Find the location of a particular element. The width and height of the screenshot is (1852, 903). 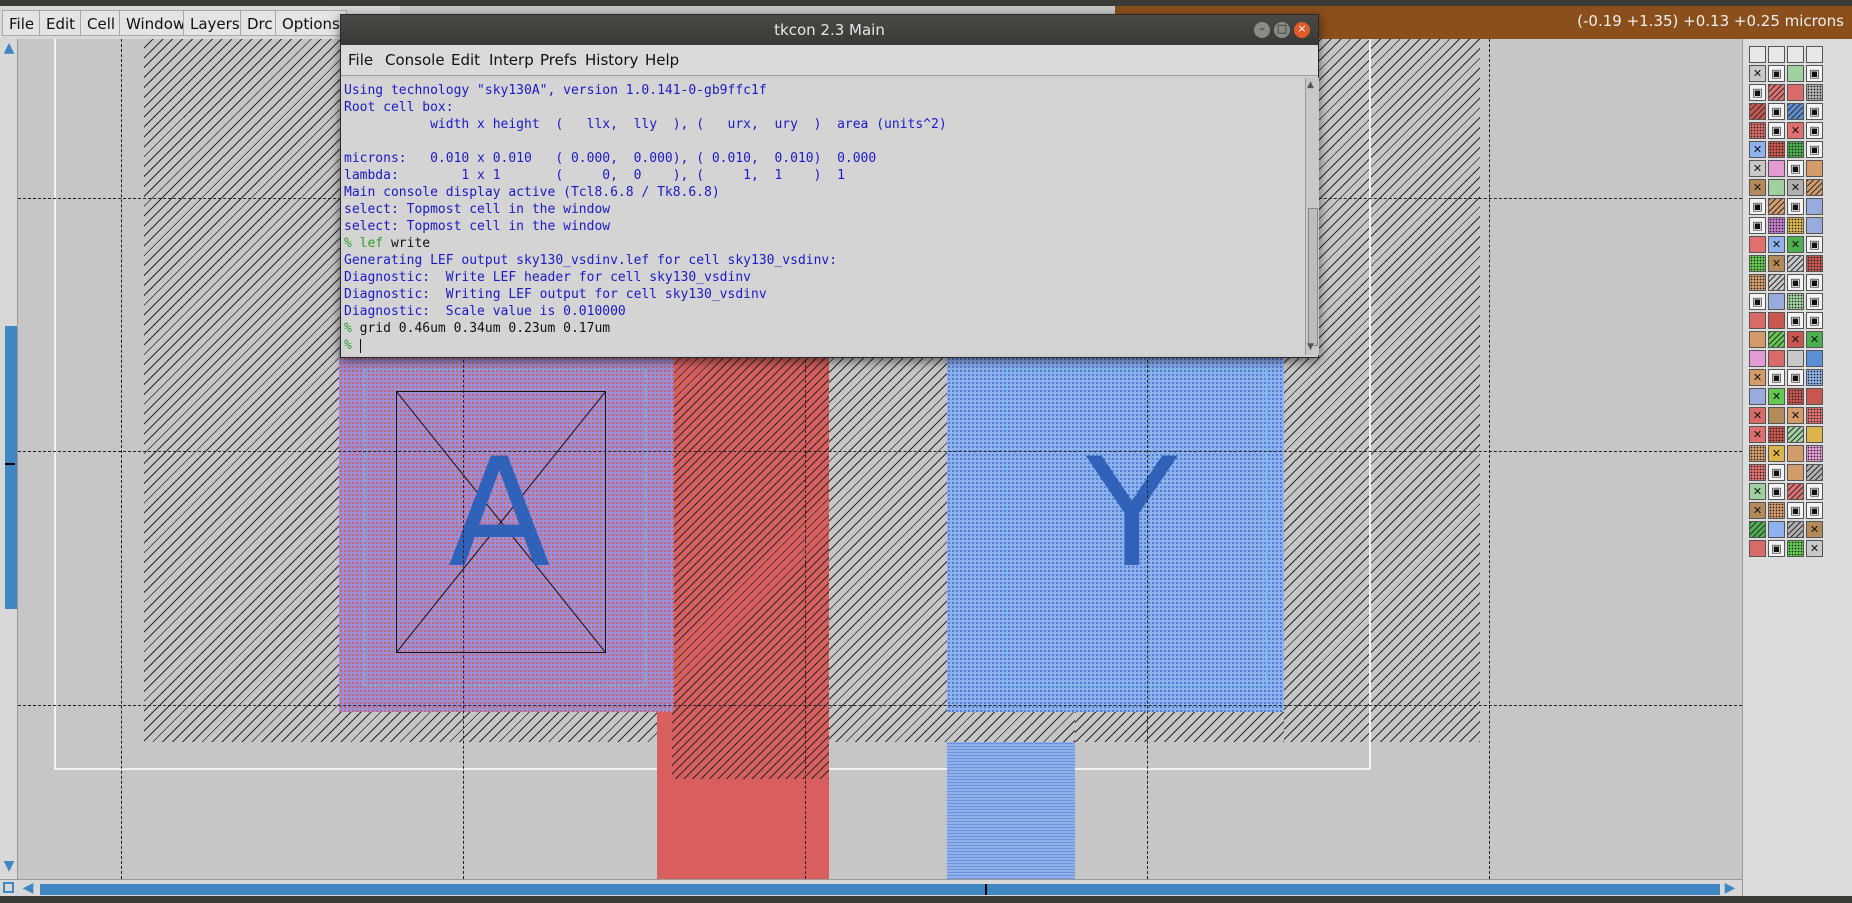

tkcon-menu-interp: Interp is located at coordinates (511, 60).